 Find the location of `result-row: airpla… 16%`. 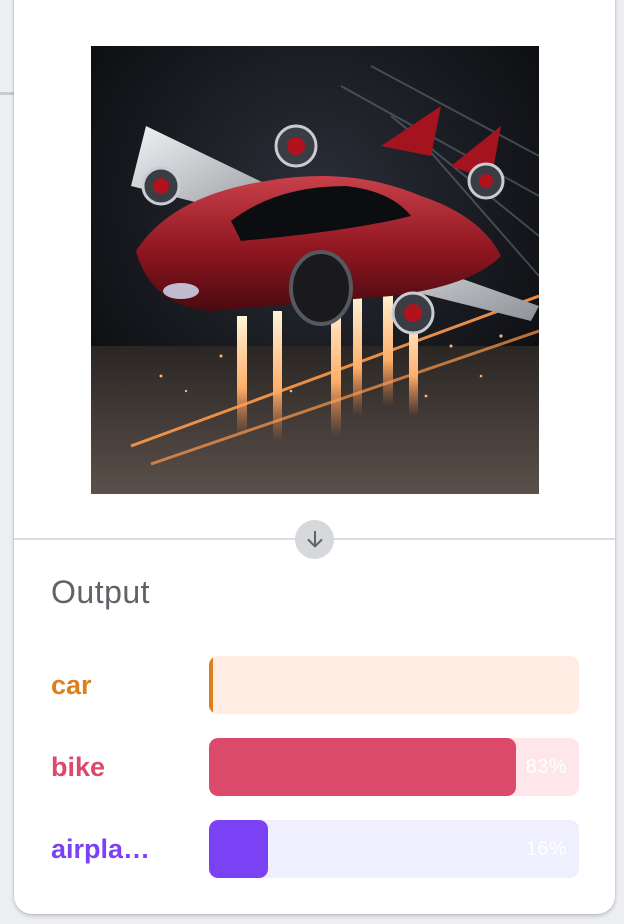

result-row: airpla… 16% is located at coordinates (314, 849).